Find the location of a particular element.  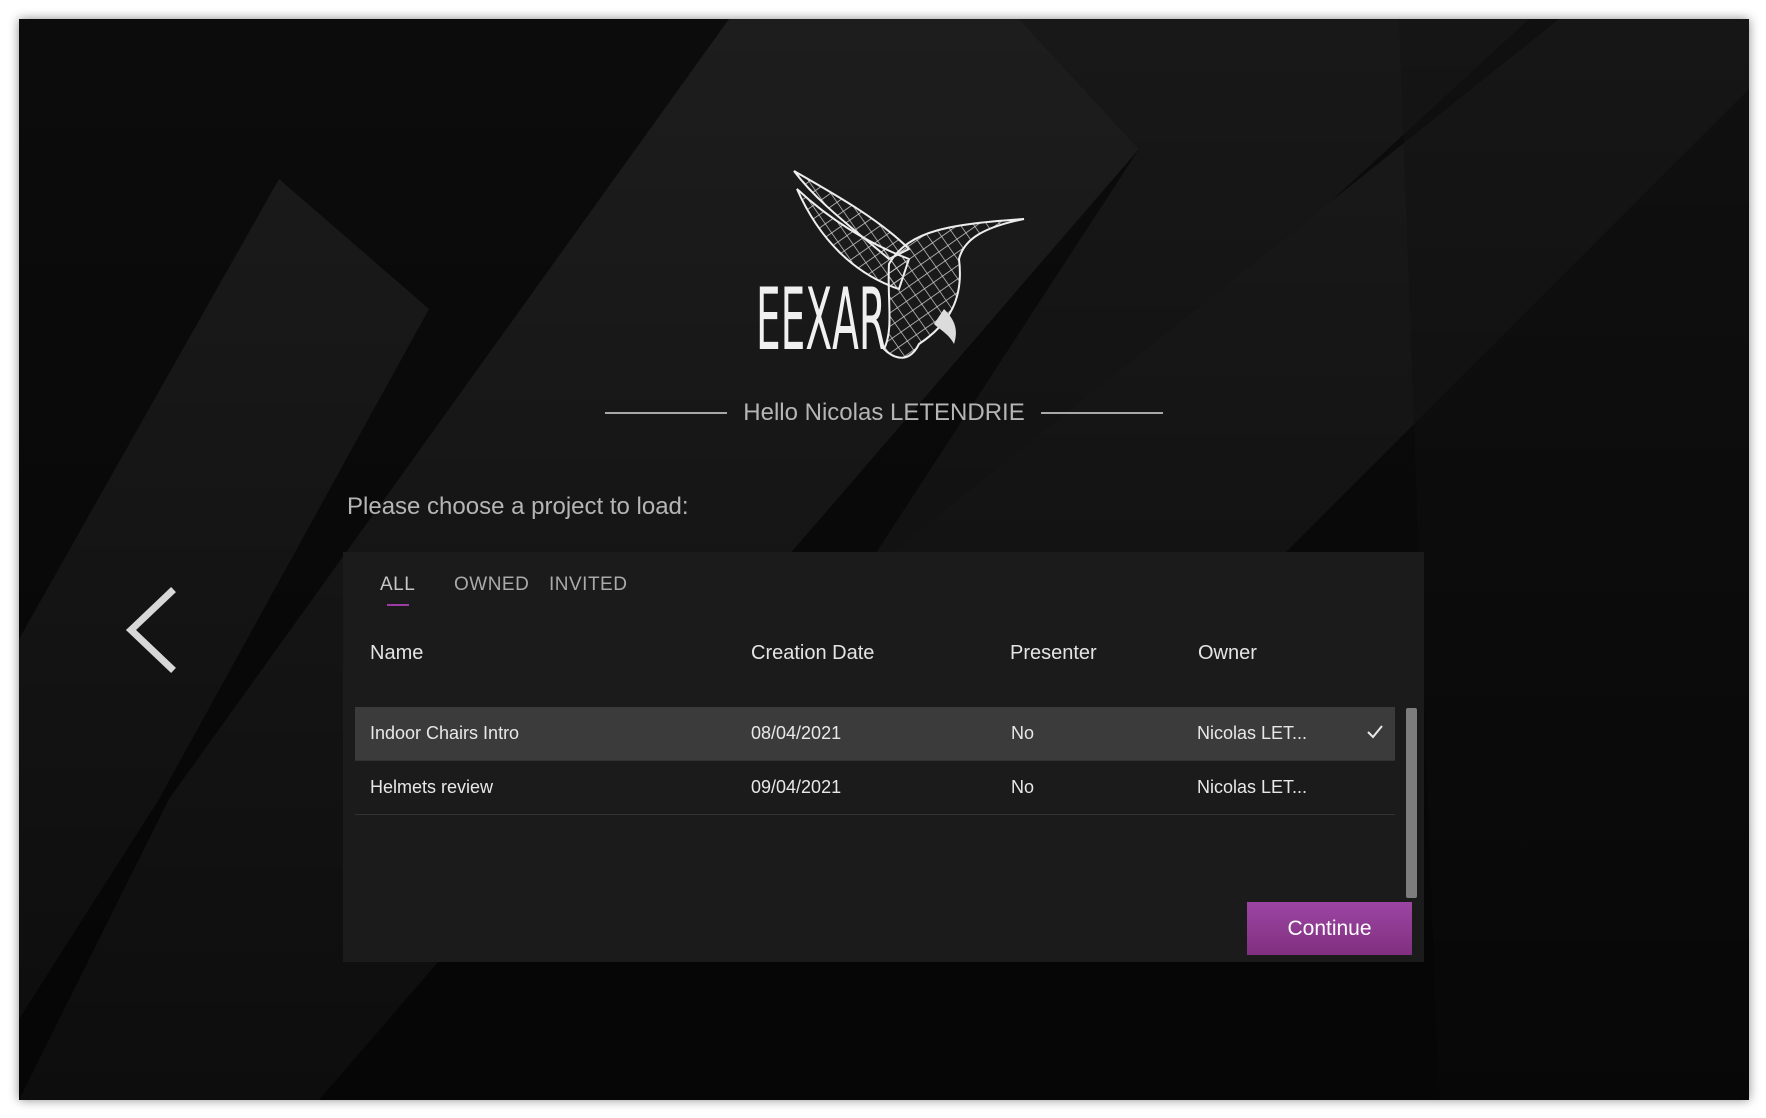

row-name: Helmets review is located at coordinates (432, 787).